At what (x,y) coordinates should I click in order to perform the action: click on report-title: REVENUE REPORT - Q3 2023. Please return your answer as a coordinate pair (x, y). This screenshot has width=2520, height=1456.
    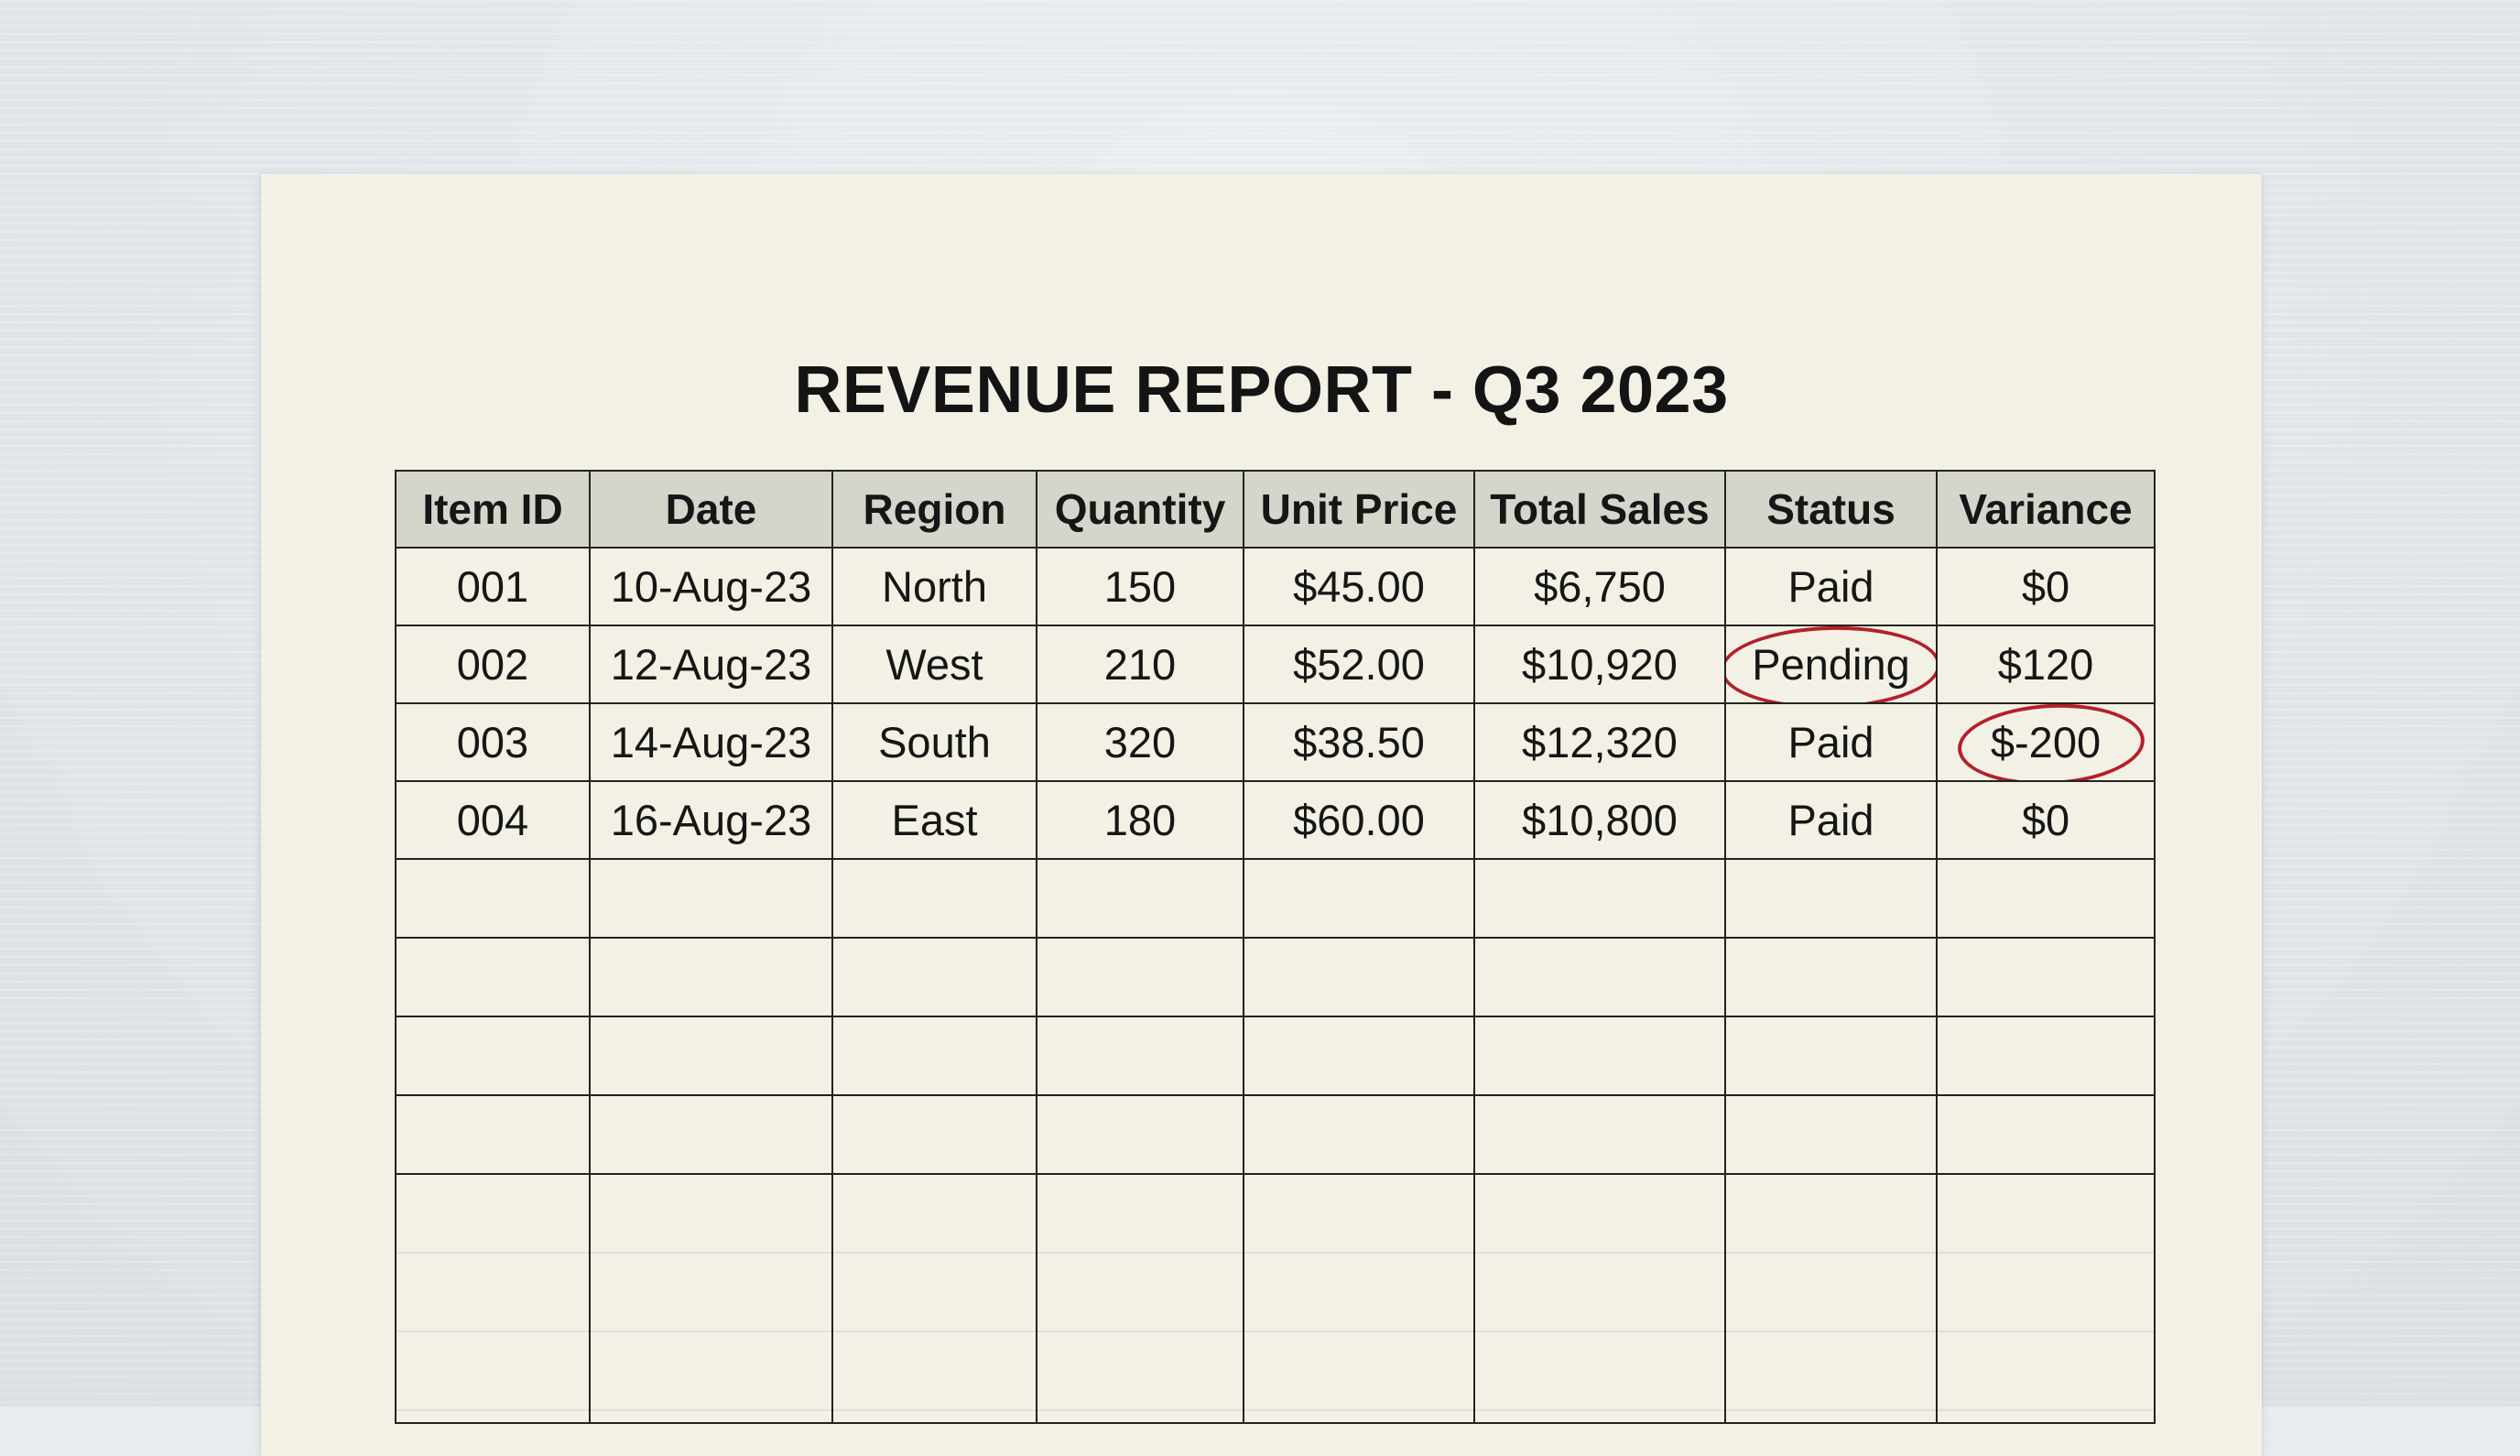
    Looking at the image, I should click on (1261, 390).